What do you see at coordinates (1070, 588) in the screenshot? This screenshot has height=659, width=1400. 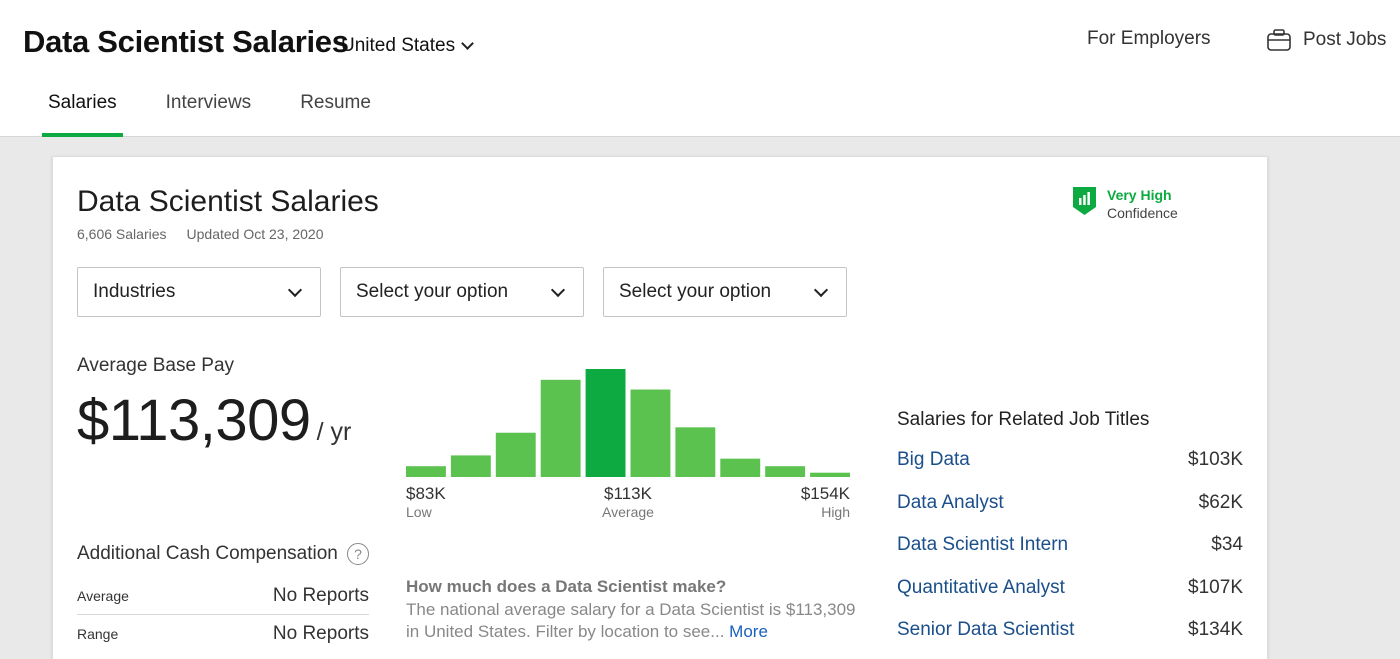 I see `related-row: Quantitative Analyst $107K` at bounding box center [1070, 588].